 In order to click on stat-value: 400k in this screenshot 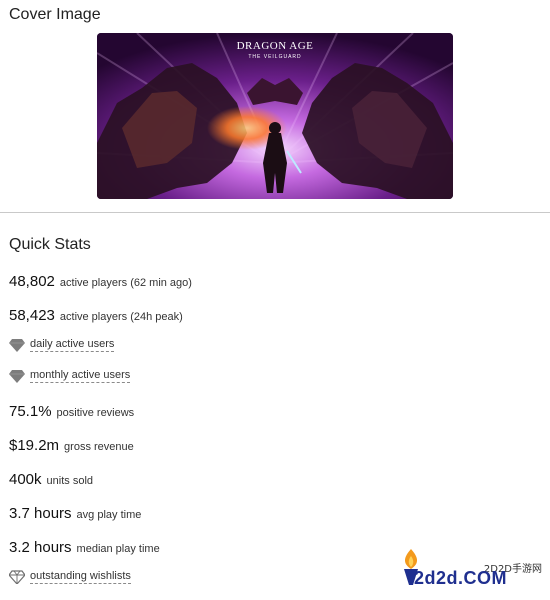, I will do `click(25, 479)`.